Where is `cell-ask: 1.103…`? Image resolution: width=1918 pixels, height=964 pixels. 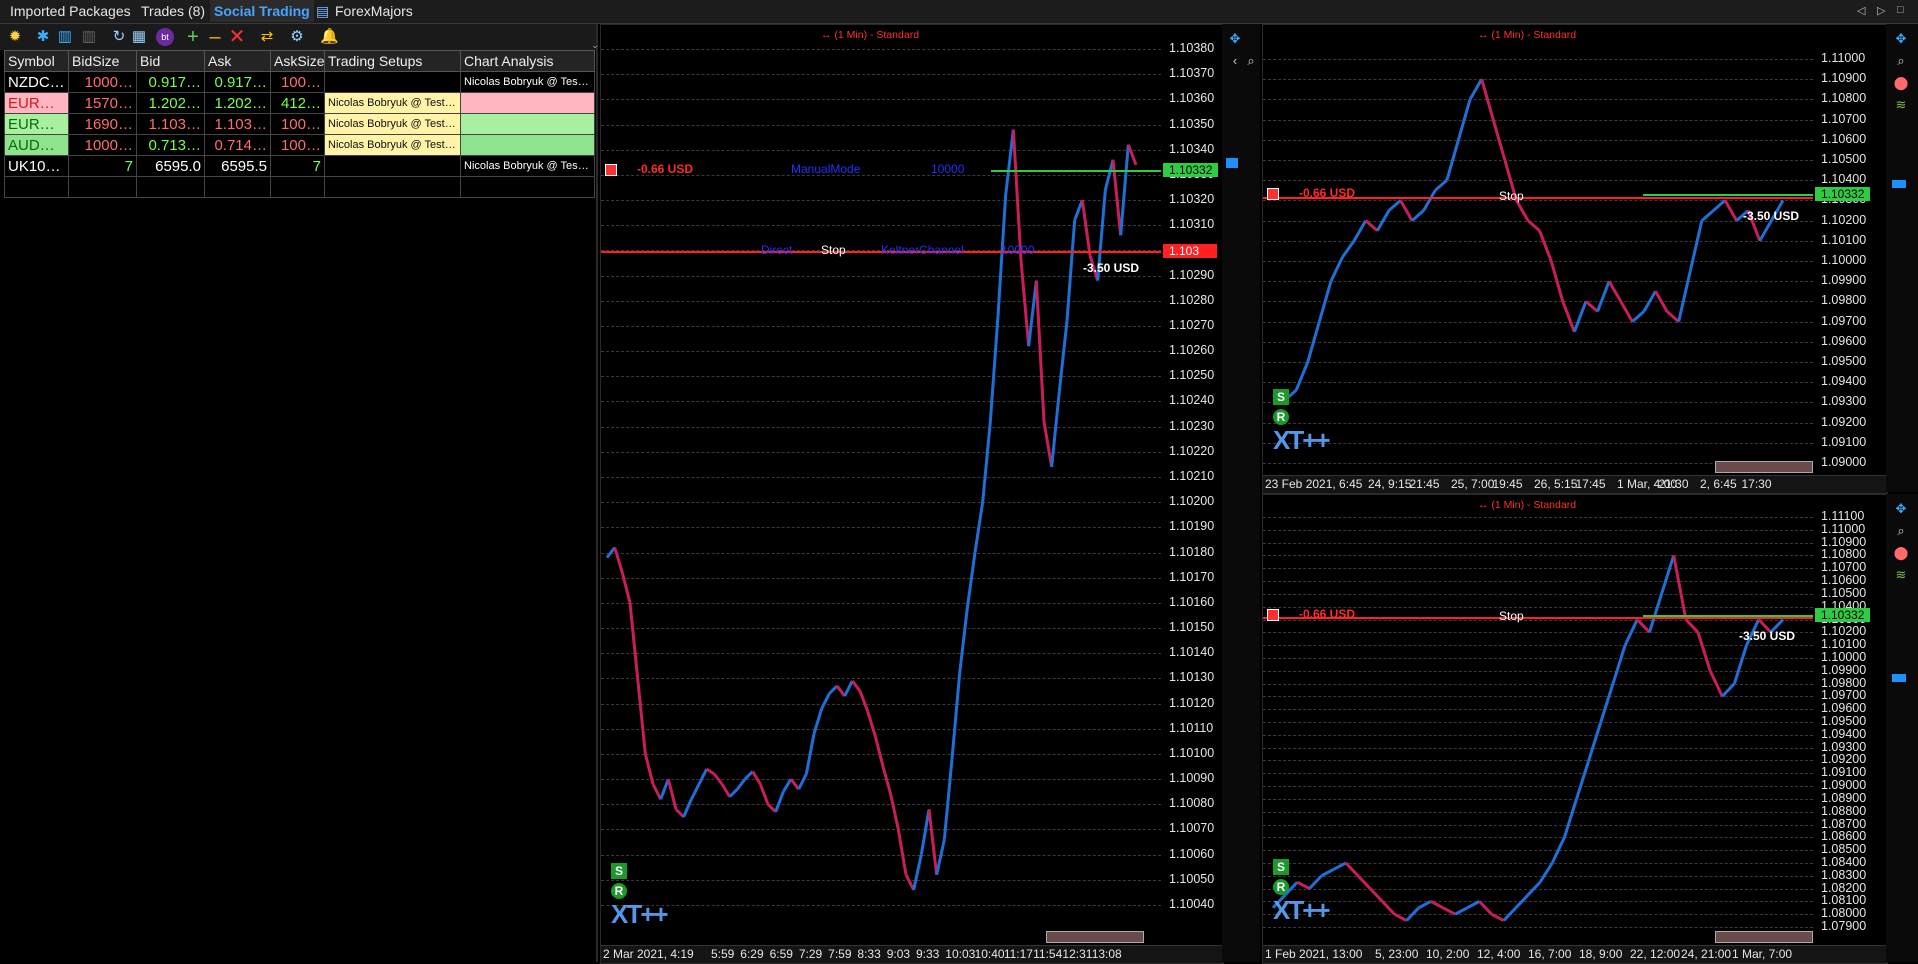 cell-ask: 1.103… is located at coordinates (237, 124).